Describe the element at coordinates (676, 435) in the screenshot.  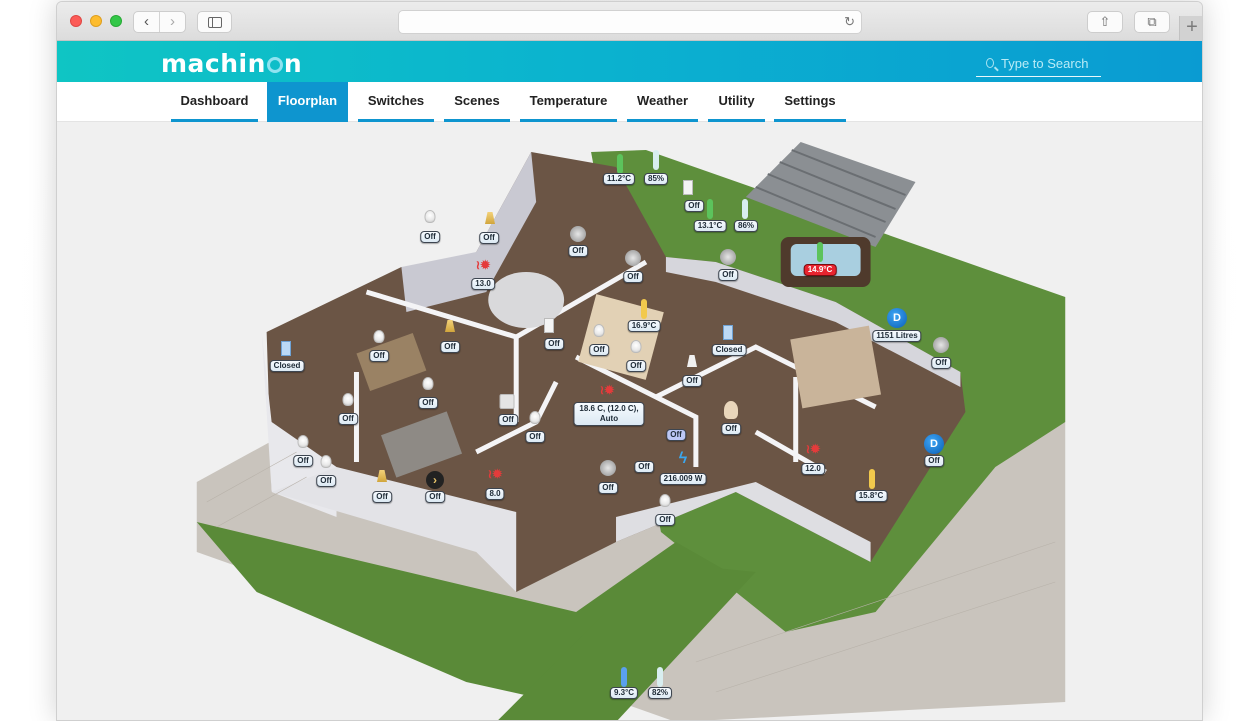
I see `device-badge-stairs-light: Off` at that location.